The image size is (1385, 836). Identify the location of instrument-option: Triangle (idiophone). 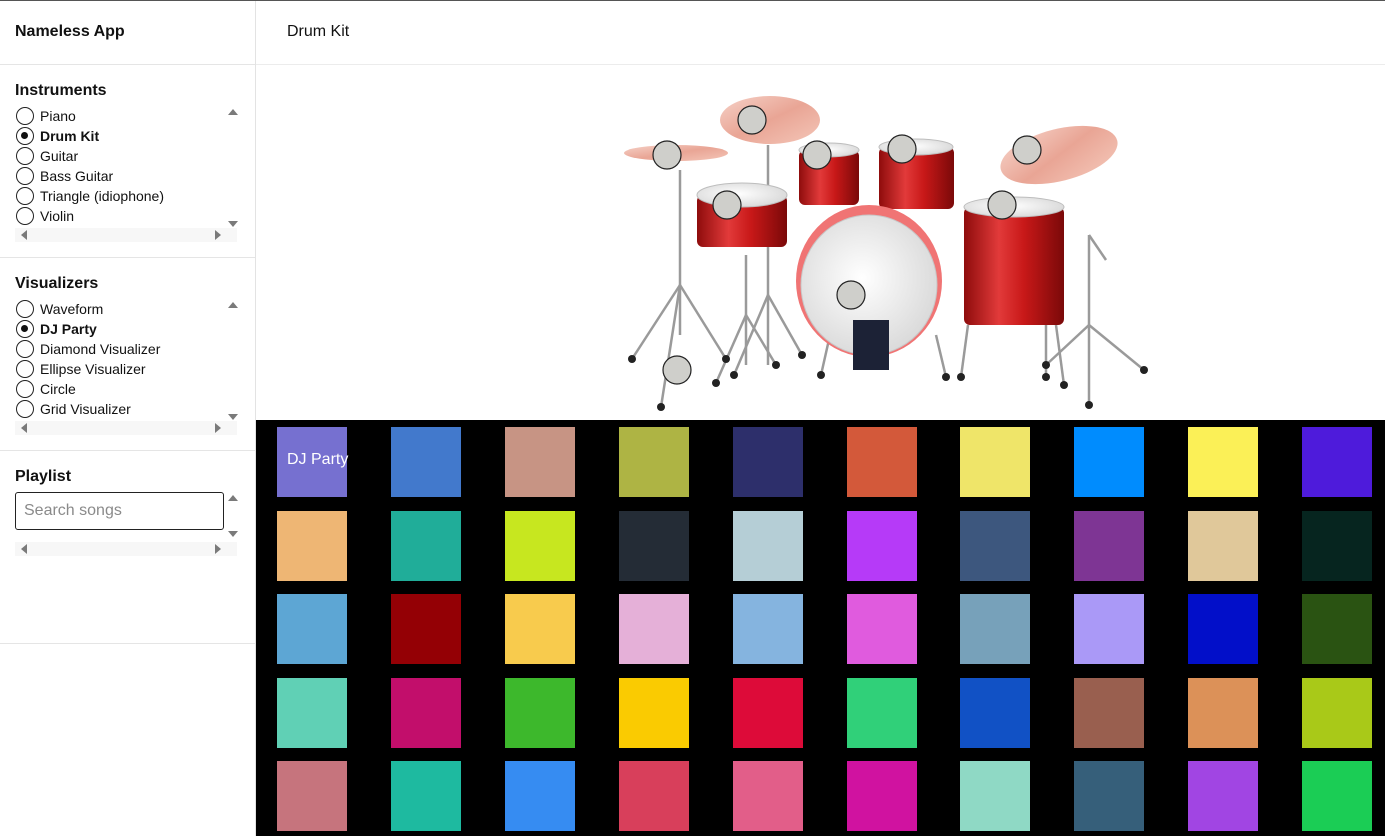
(127, 196).